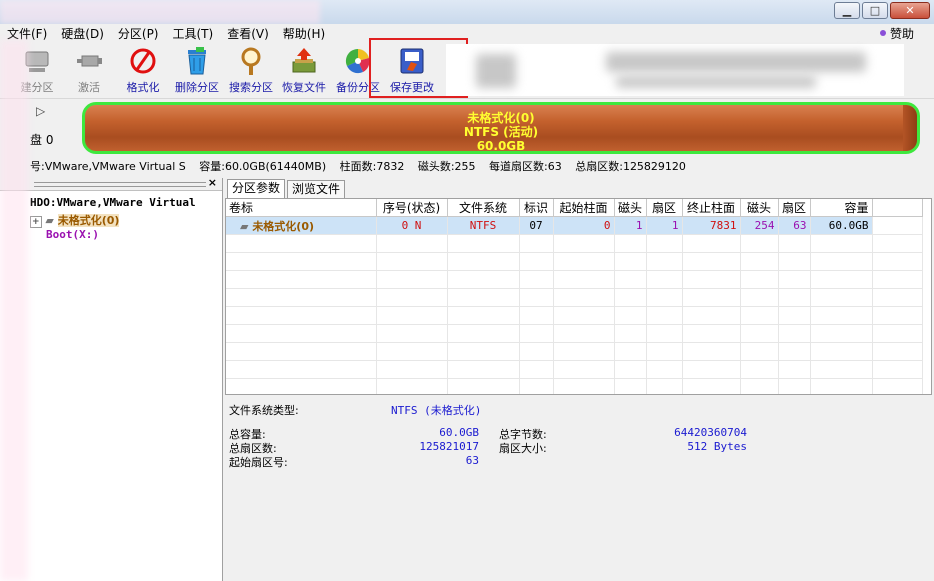 This screenshot has width=934, height=581. Describe the element at coordinates (794, 208) in the screenshot. I see `col-end-sector: 扇区` at that location.